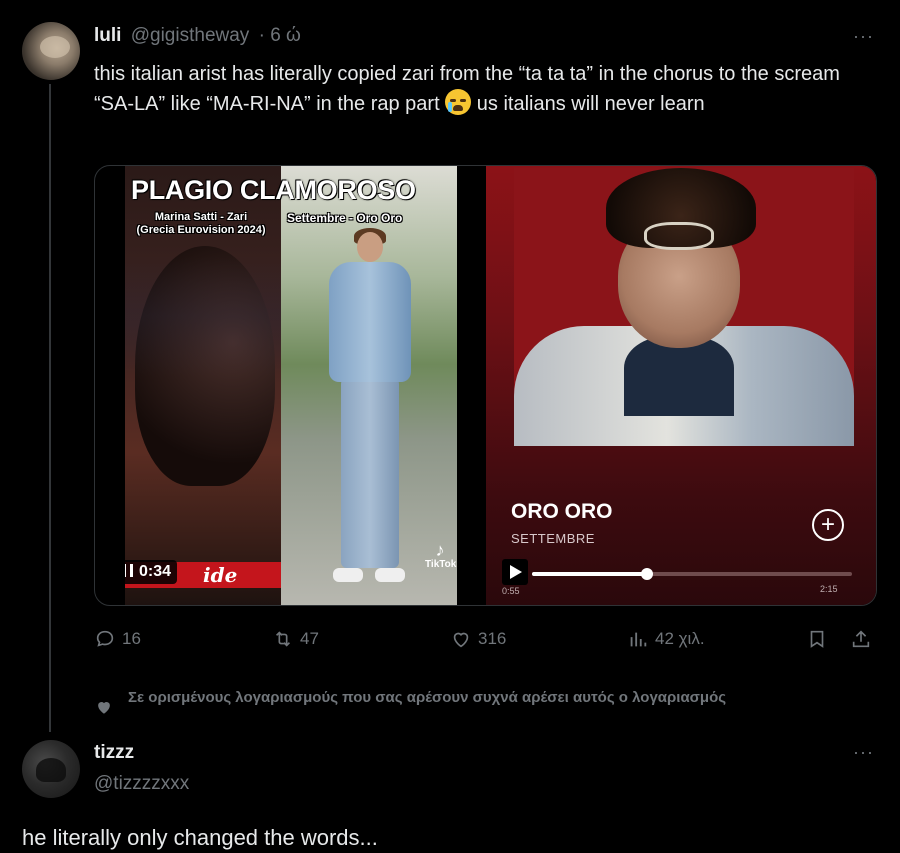 This screenshot has height=853, width=900. What do you see at coordinates (131, 638) in the screenshot?
I see `reply-count: 16` at bounding box center [131, 638].